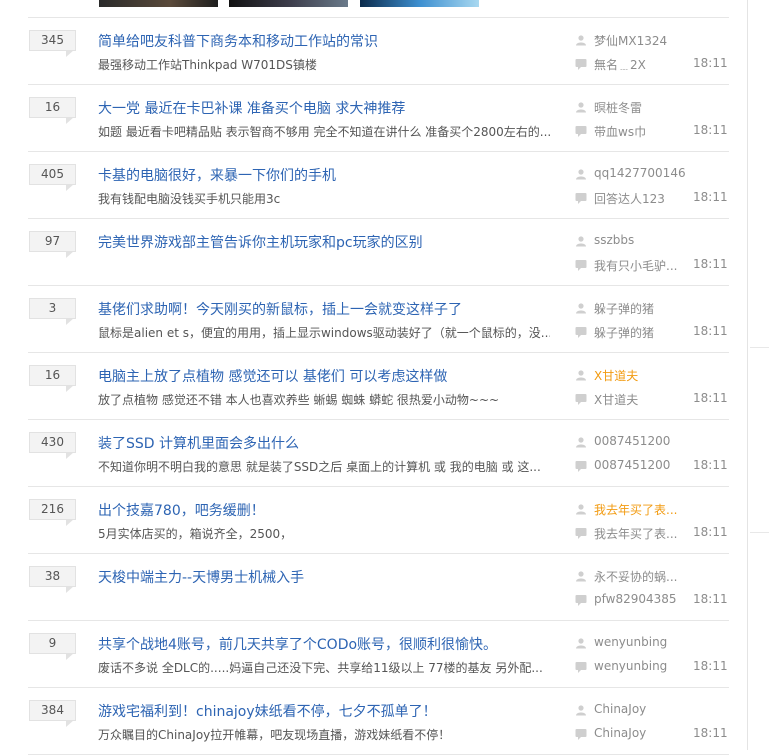  What do you see at coordinates (52, 43) in the screenshot?
I see `reply-count-badge: 345` at bounding box center [52, 43].